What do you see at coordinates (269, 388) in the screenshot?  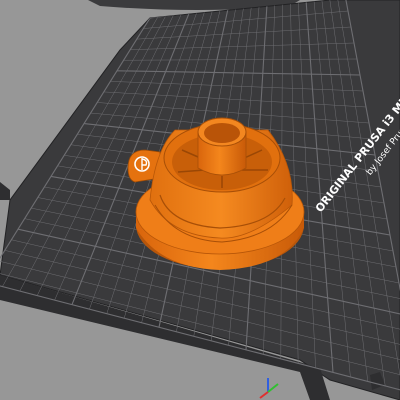 I see `xyz-axes-icon` at bounding box center [269, 388].